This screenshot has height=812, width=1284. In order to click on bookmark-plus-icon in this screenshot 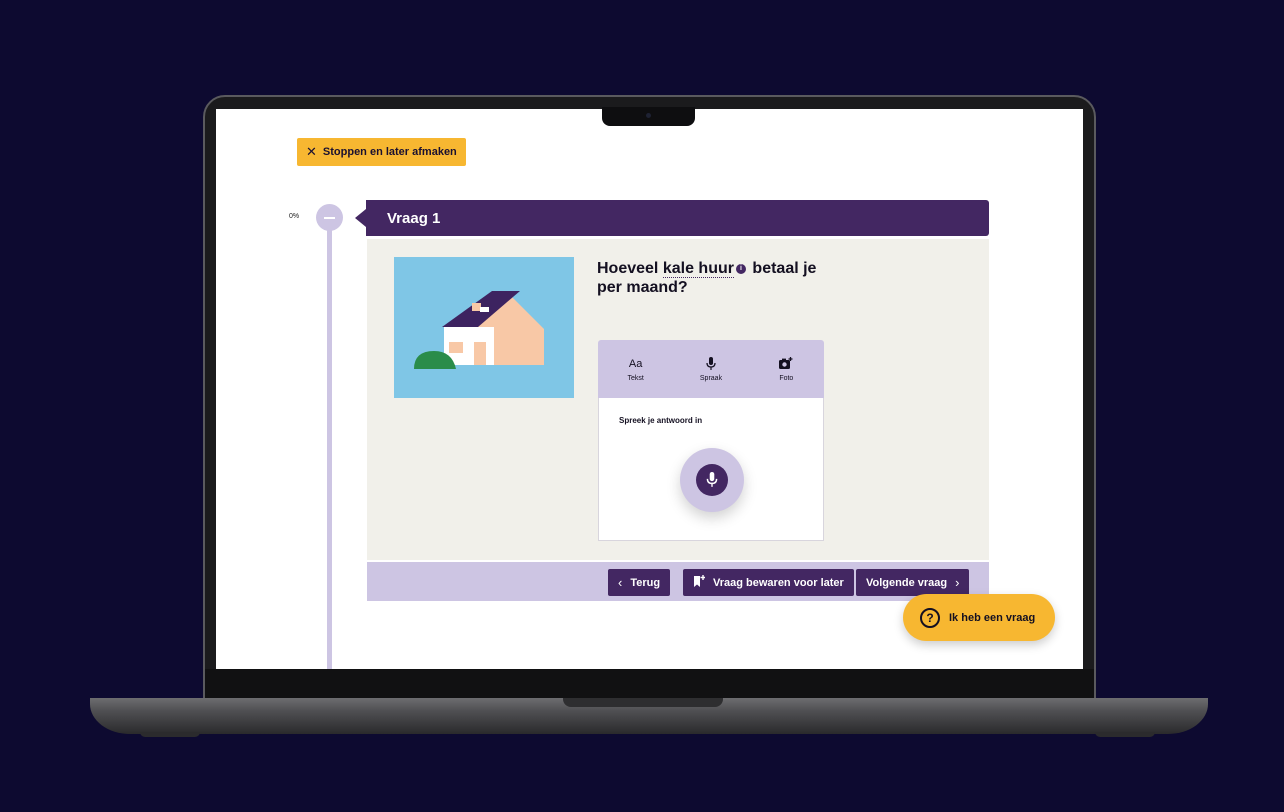, I will do `click(699, 582)`.